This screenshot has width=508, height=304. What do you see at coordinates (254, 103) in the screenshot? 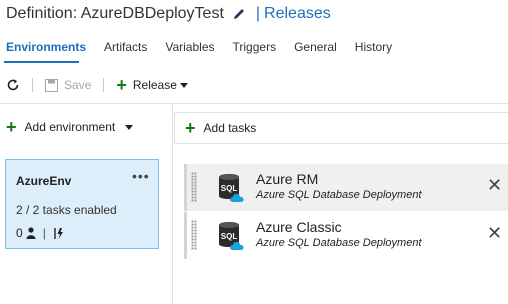
I see `content-divider` at bounding box center [254, 103].